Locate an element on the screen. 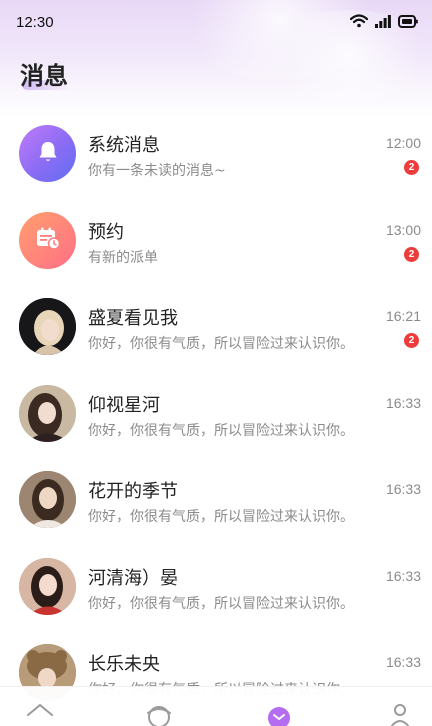  status-time: 12:30 is located at coordinates (35, 22).